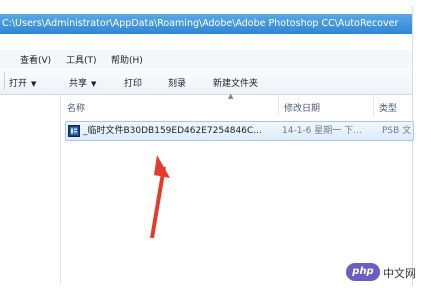 The height and width of the screenshot is (307, 431). I want to click on watermark: php 中文网, so click(388, 273).